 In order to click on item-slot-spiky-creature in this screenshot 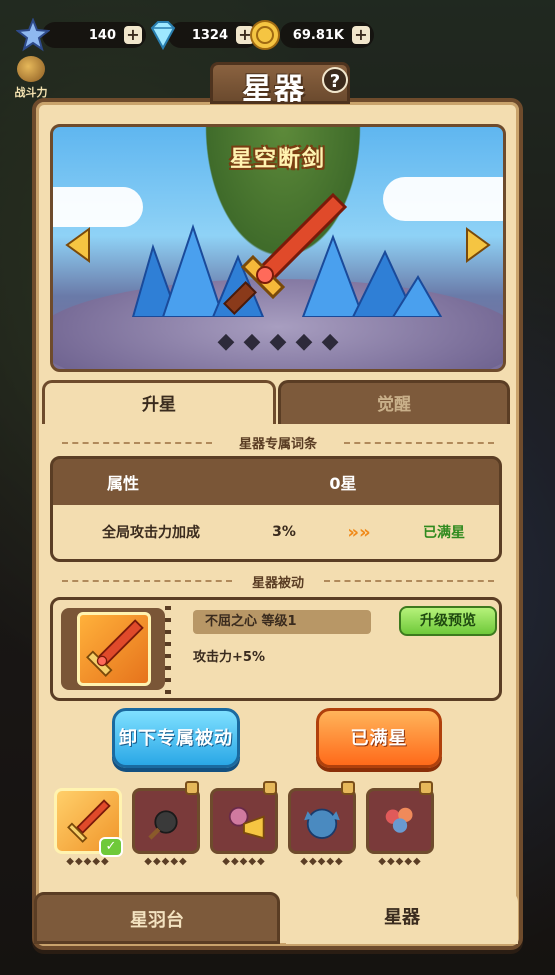, I will do `click(322, 817)`.